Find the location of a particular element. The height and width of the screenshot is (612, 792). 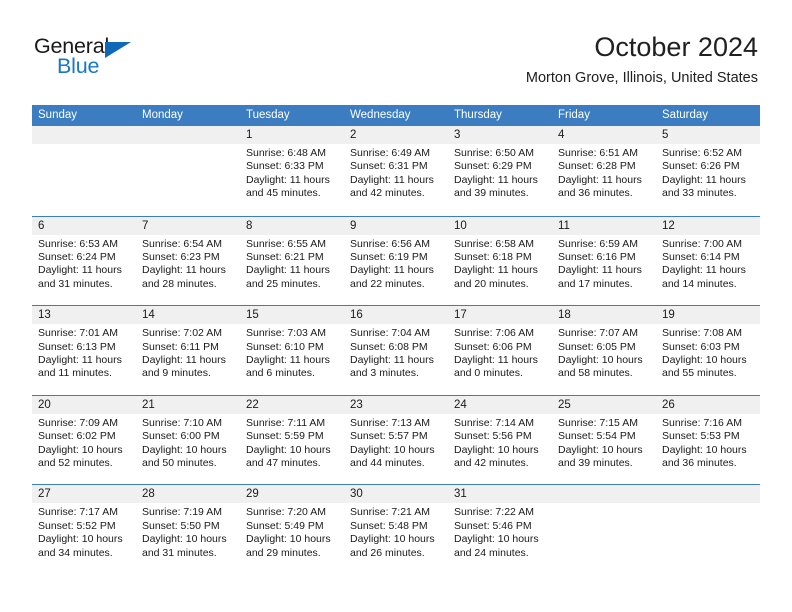

sunset-text: Sunset: 5:52 PM is located at coordinates (77, 525).